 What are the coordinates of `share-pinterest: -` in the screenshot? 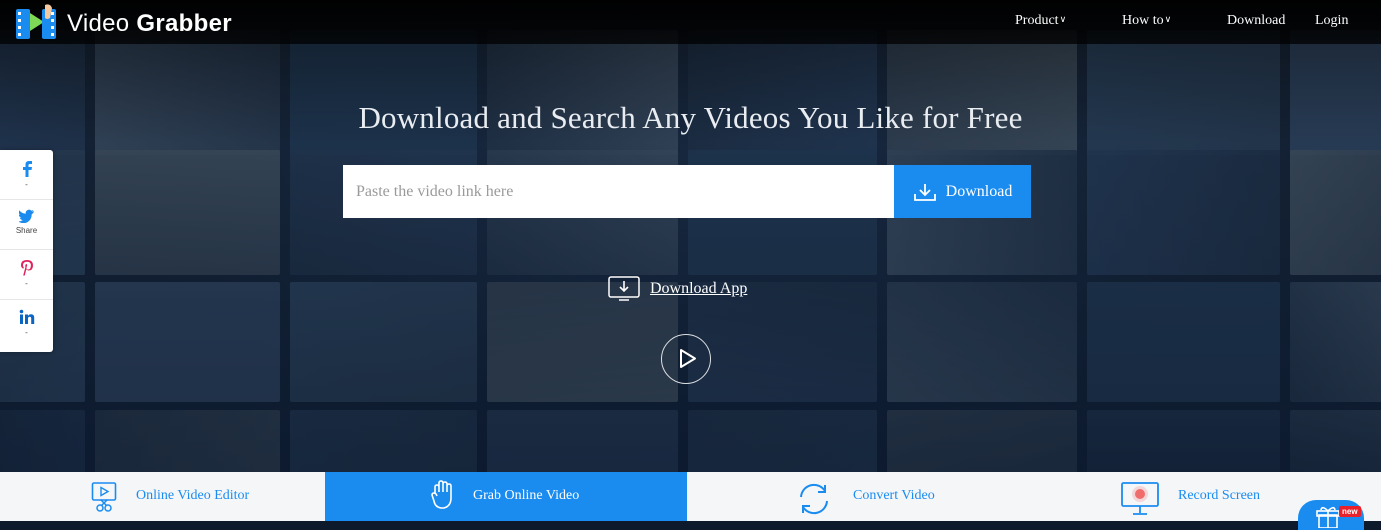 It's located at (26, 275).